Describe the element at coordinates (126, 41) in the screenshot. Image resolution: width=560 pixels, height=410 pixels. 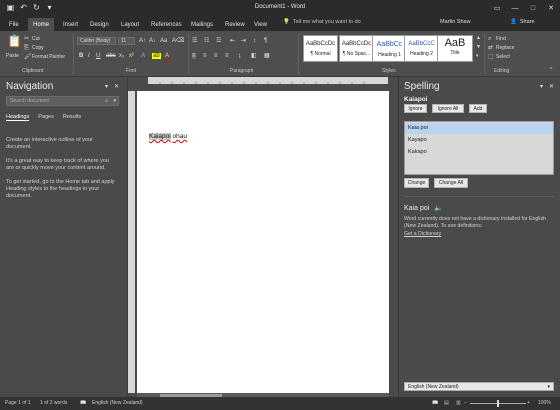
I see `font-size-dropdown: 11` at that location.